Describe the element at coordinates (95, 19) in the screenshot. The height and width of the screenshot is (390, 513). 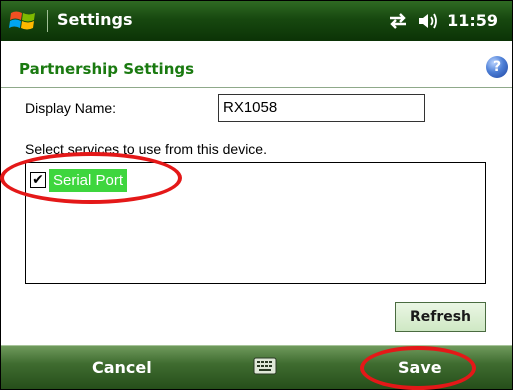
I see `app-title: Settings` at that location.